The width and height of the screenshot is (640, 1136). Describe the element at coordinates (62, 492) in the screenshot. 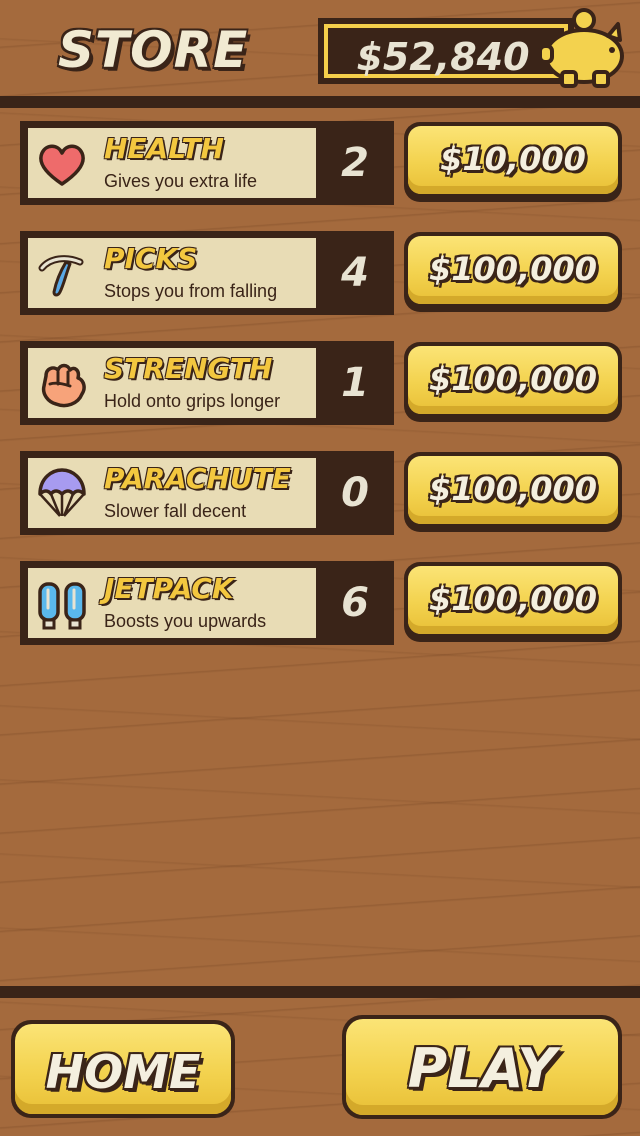

I see `parachute-icon` at that location.